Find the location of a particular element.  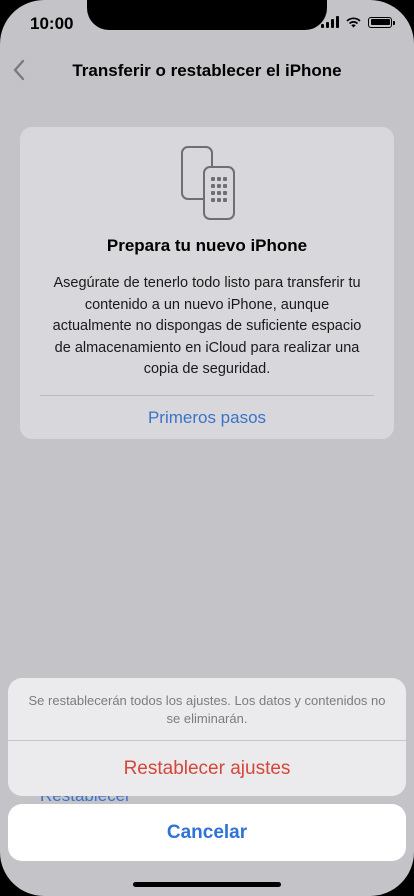

reset-settings-button: Restablecer ajustes is located at coordinates (207, 768).